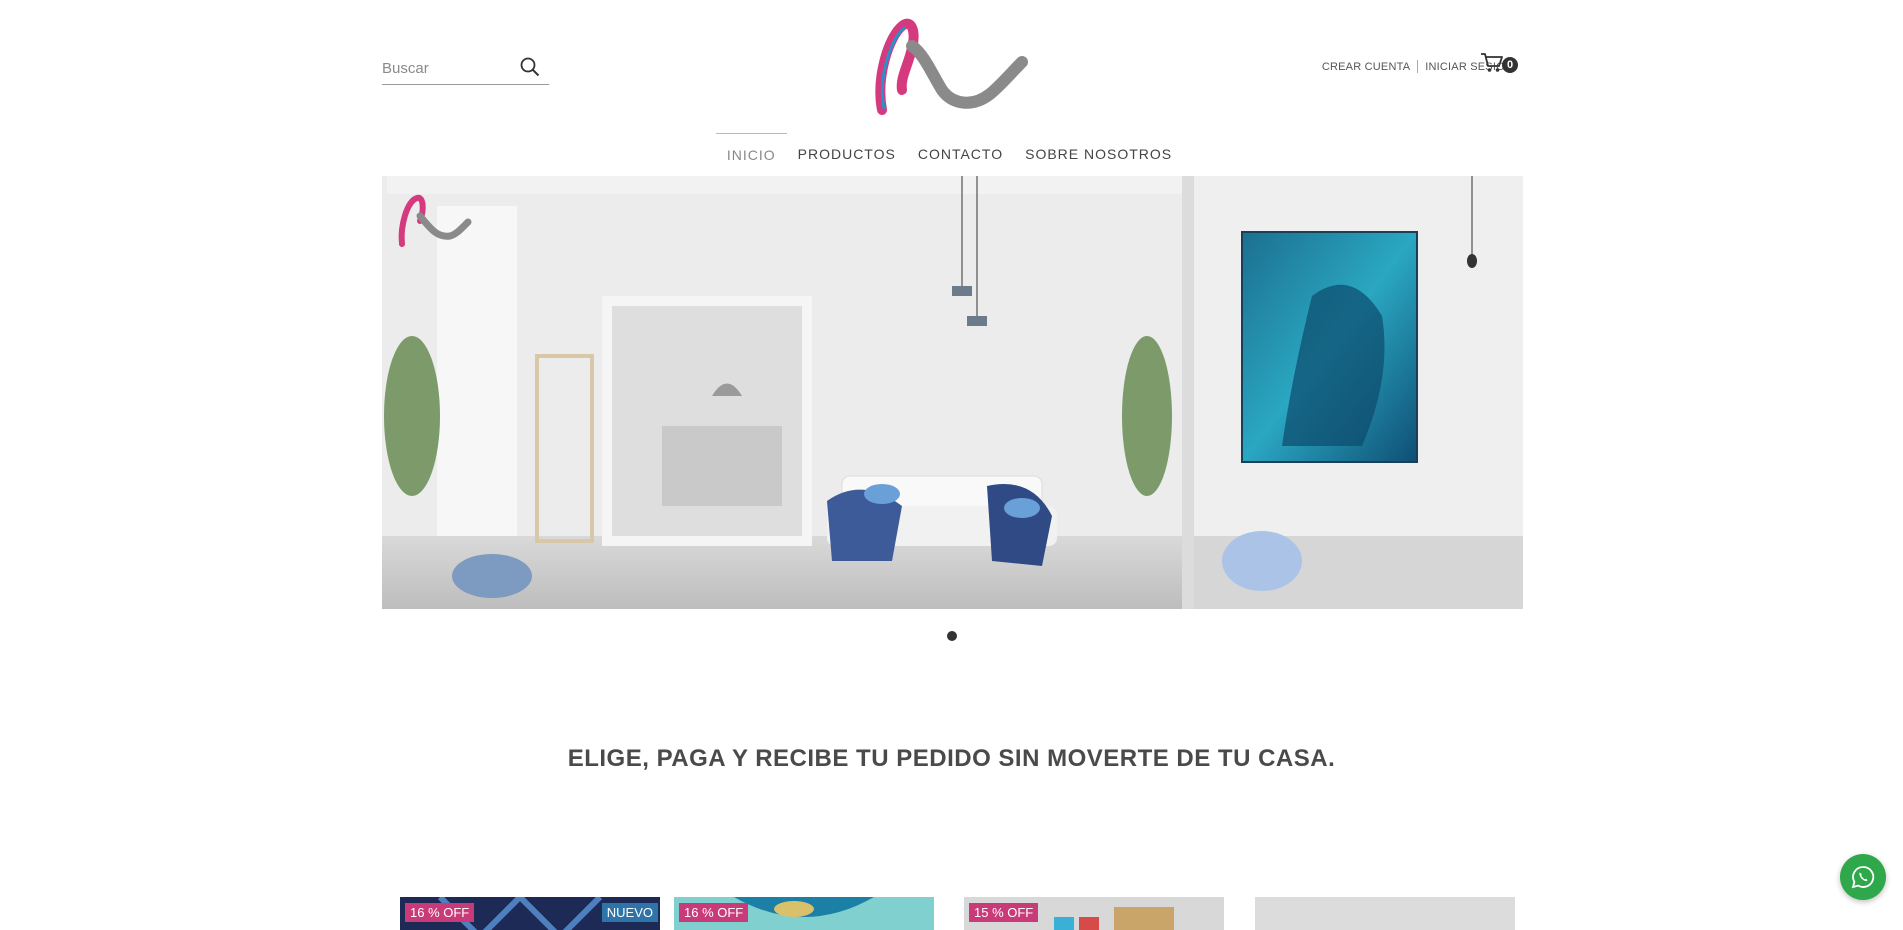  Describe the element at coordinates (447, 68) in the screenshot. I see `search-input` at that location.